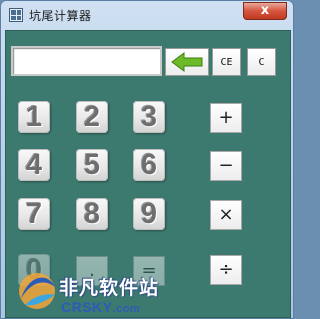 The height and width of the screenshot is (319, 320). Describe the element at coordinates (226, 270) in the screenshot. I see `divide-button: ÷` at that location.